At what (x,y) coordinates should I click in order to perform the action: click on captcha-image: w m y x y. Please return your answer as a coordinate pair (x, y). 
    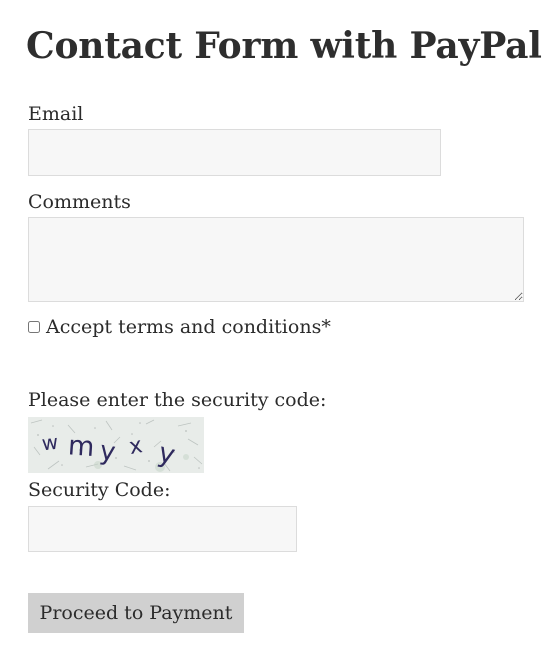
    Looking at the image, I should click on (116, 445).